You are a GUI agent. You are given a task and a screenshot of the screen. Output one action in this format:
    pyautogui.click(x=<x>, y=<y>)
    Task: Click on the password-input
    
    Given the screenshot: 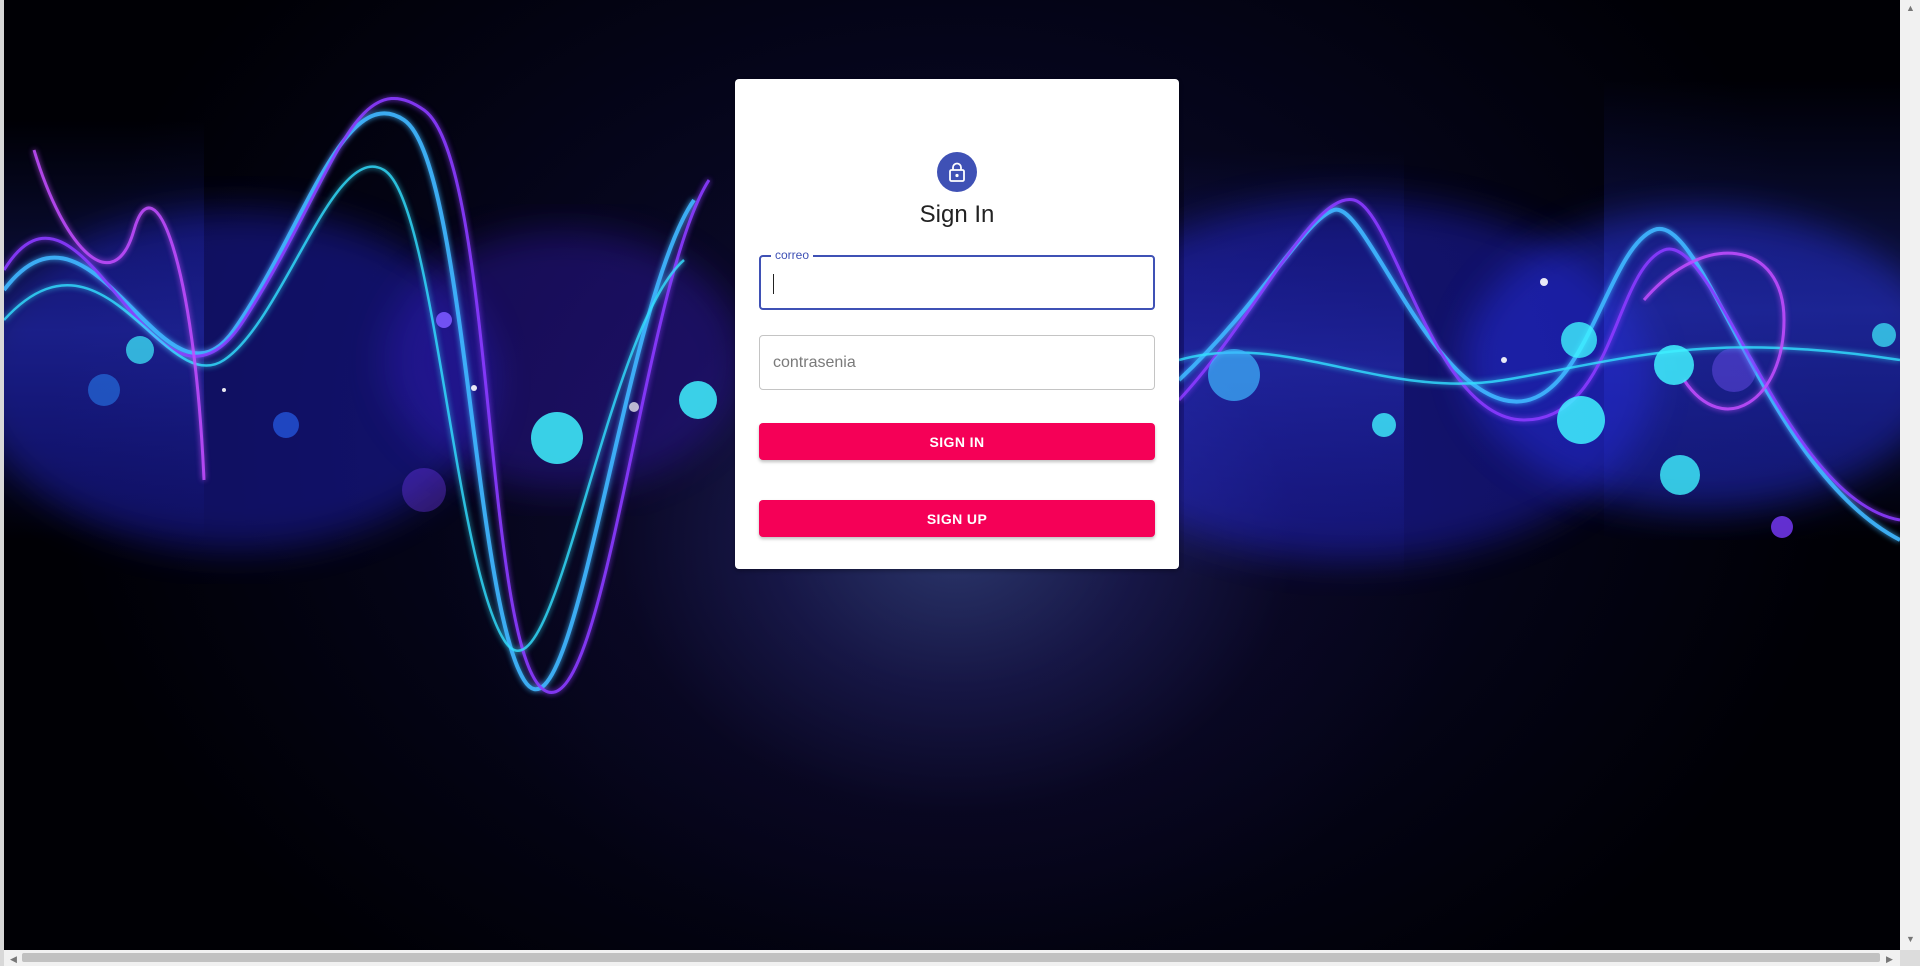 What is the action you would take?
    pyautogui.click(x=957, y=362)
    